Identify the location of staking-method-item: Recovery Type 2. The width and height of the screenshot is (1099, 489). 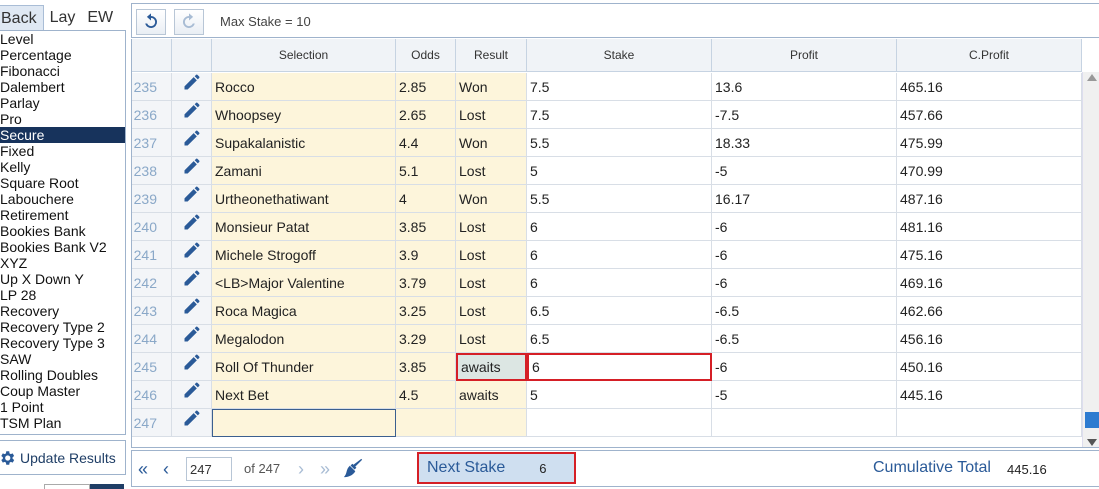
(62, 327).